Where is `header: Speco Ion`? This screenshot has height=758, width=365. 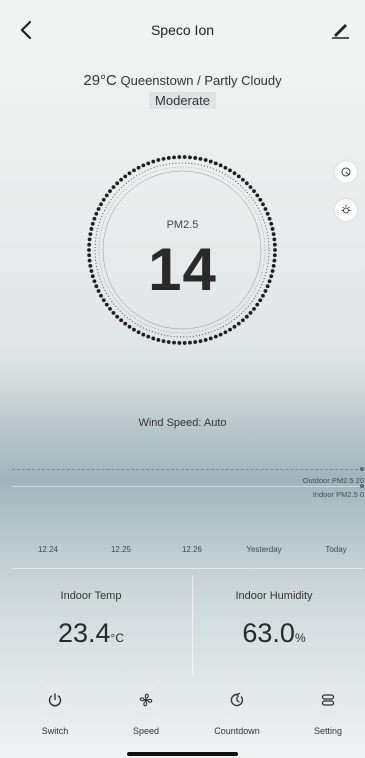
header: Speco Ion is located at coordinates (182, 30).